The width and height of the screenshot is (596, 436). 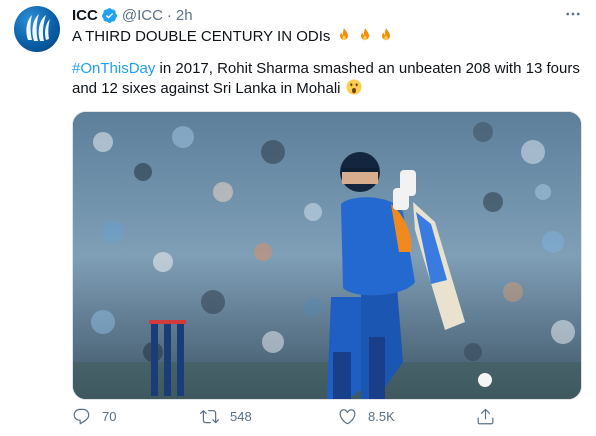 What do you see at coordinates (201, 36) in the screenshot?
I see `tweet-headline-text: A THIRD DOUBLE CENTURY IN ODIs` at bounding box center [201, 36].